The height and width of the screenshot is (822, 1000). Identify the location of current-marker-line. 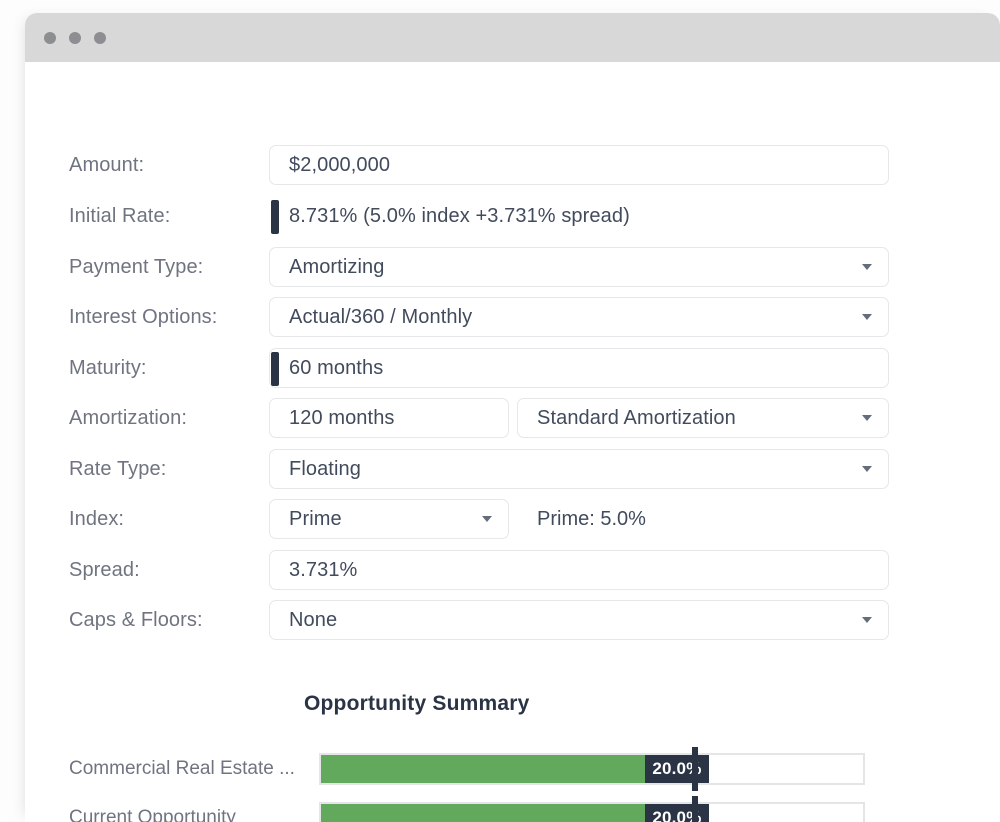
(695, 809).